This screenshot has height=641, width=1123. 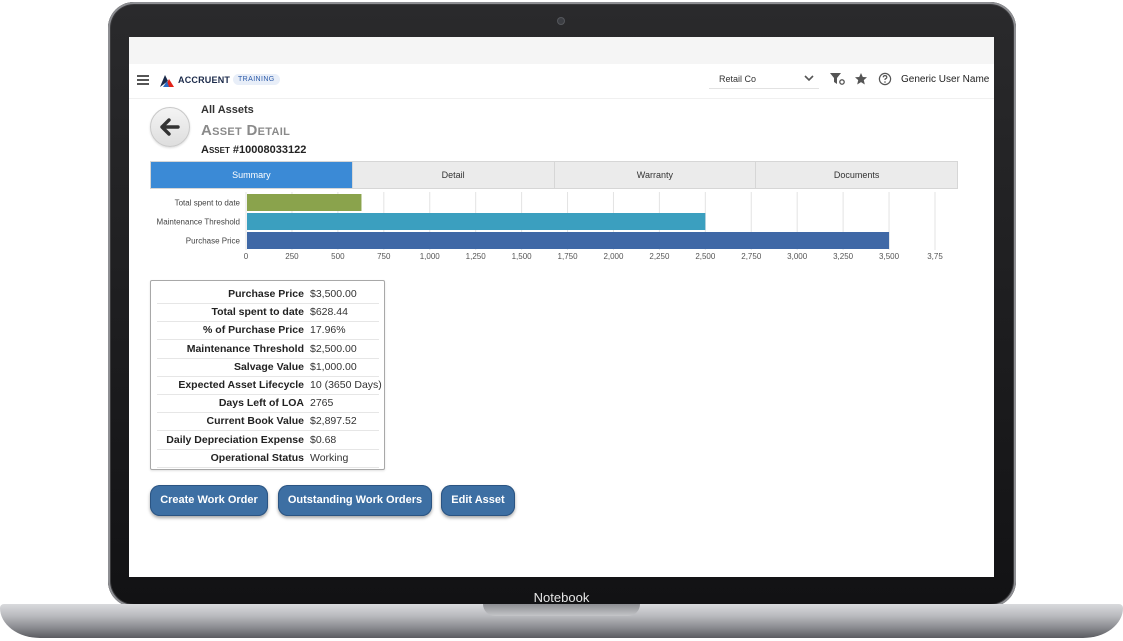 I want to click on chart-x-tick-label: 3,250, so click(x=843, y=256).